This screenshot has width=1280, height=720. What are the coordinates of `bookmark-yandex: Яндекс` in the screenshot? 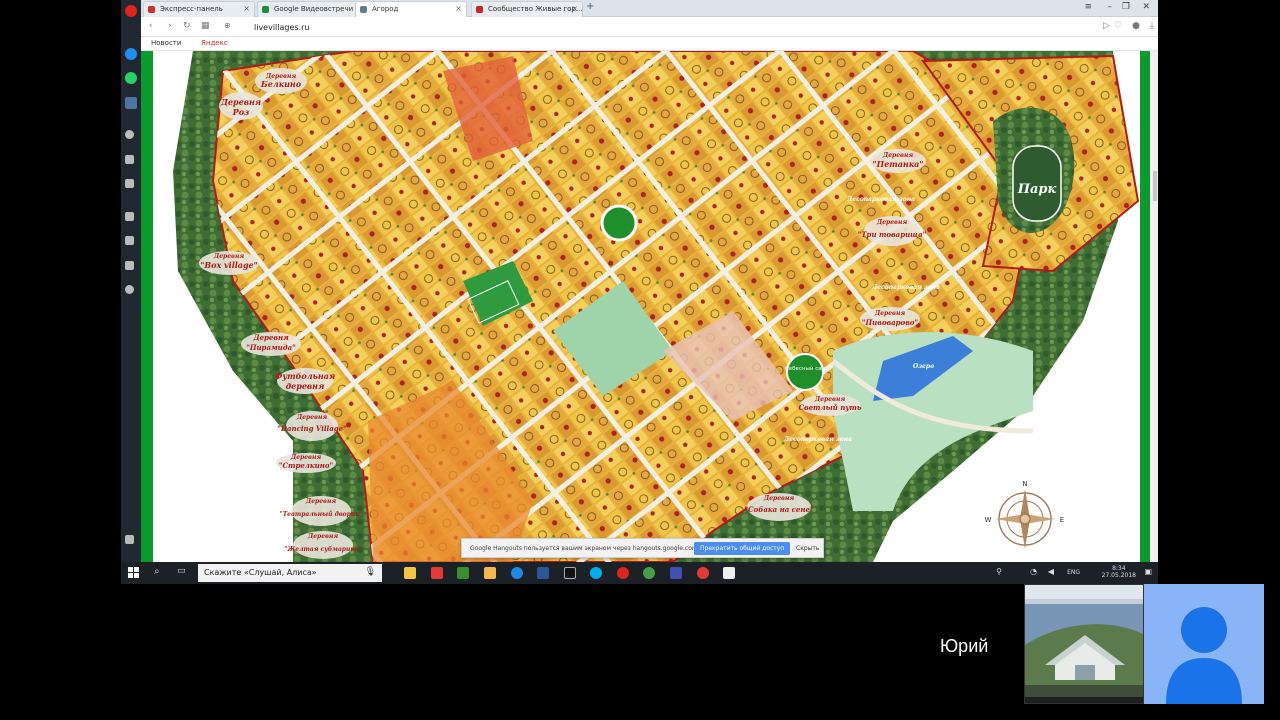 It's located at (214, 43).